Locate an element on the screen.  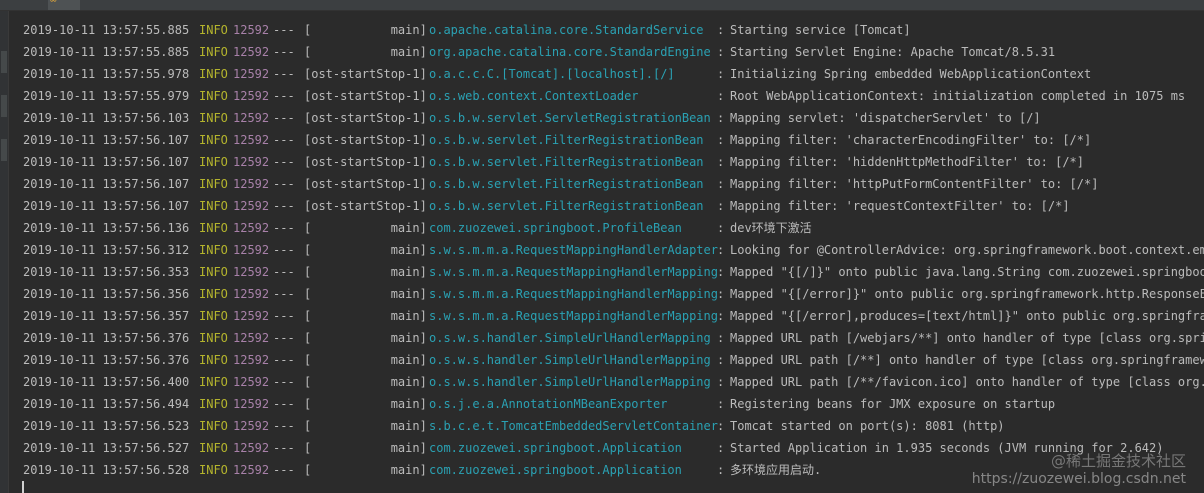
log-timestamp: 2019-10-11 13:57:56.107 is located at coordinates (106, 184).